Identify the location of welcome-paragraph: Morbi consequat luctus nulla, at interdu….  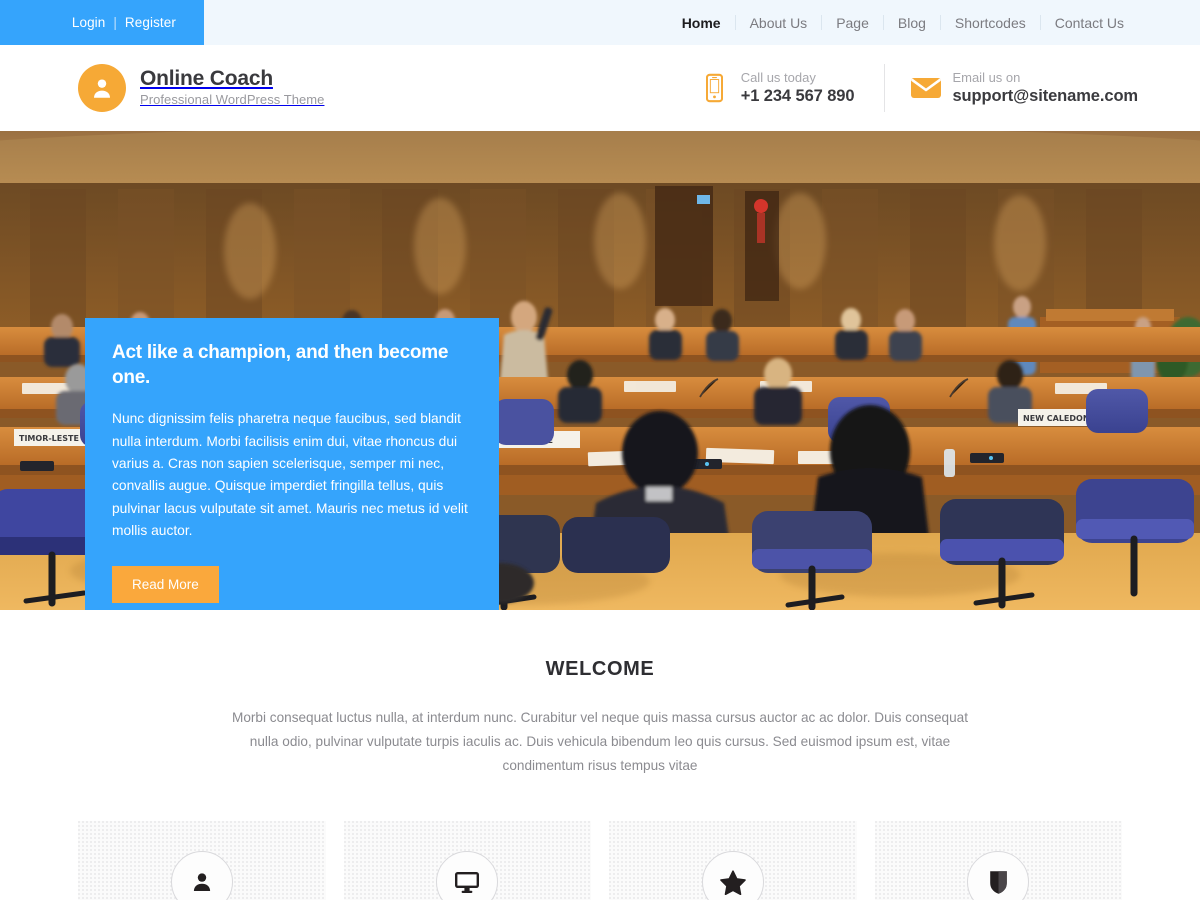
(600, 741).